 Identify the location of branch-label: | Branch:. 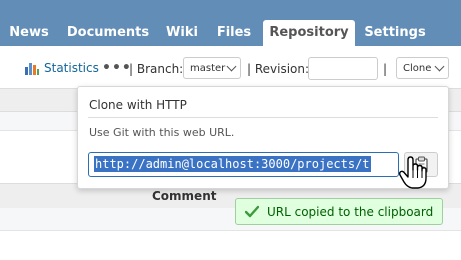
(156, 69).